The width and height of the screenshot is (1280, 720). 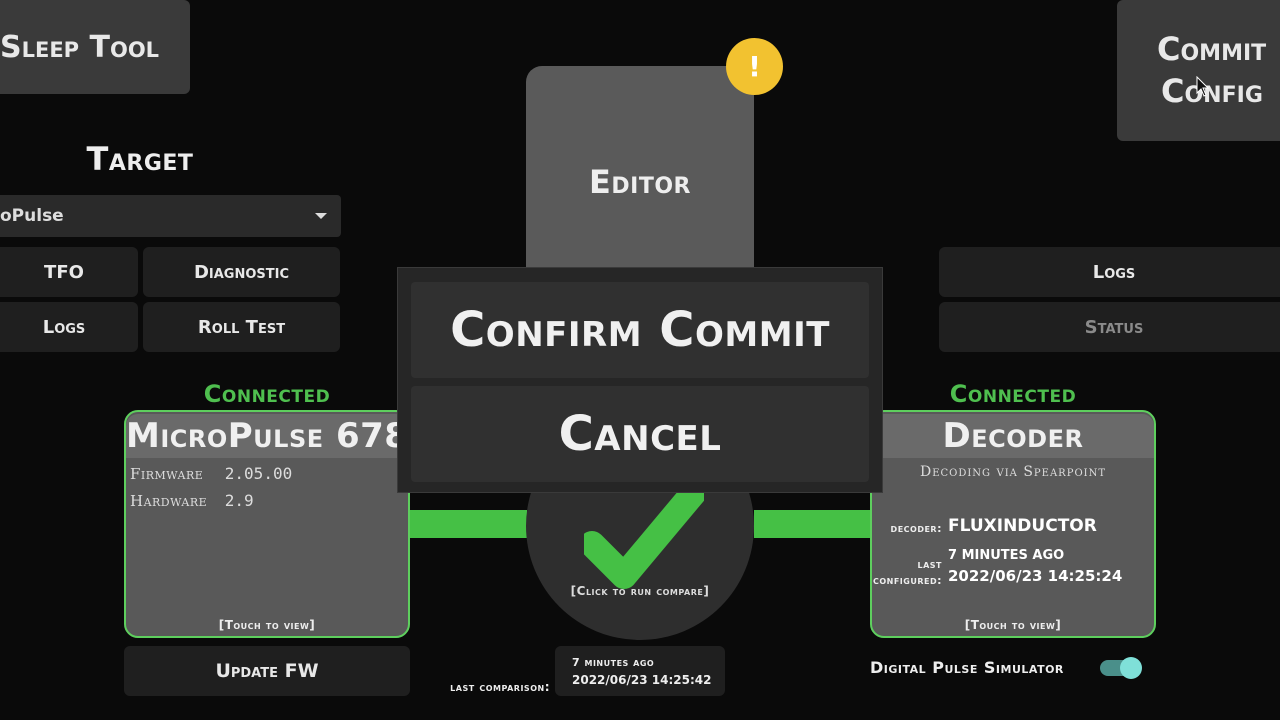 I want to click on hardware-value: 2.9, so click(x=239, y=500).